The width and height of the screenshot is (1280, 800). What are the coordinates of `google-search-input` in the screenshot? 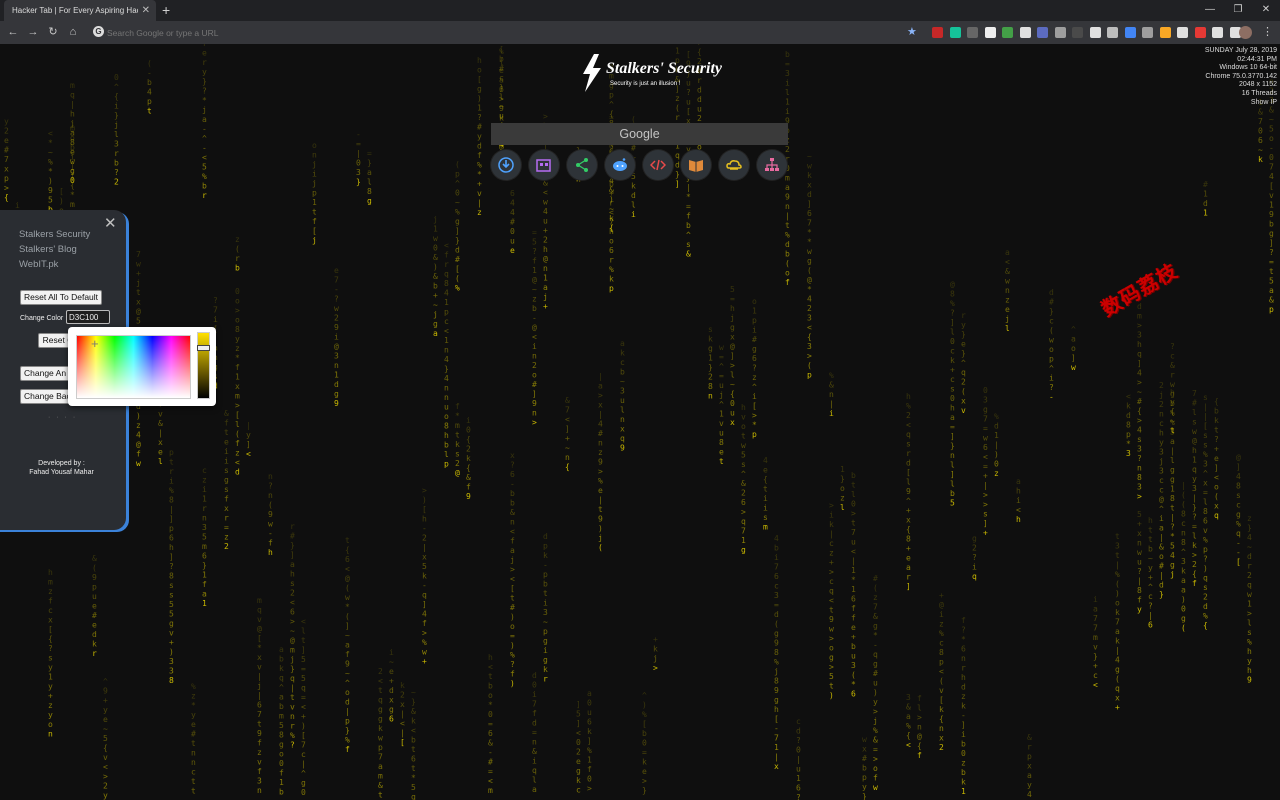 It's located at (639, 134).